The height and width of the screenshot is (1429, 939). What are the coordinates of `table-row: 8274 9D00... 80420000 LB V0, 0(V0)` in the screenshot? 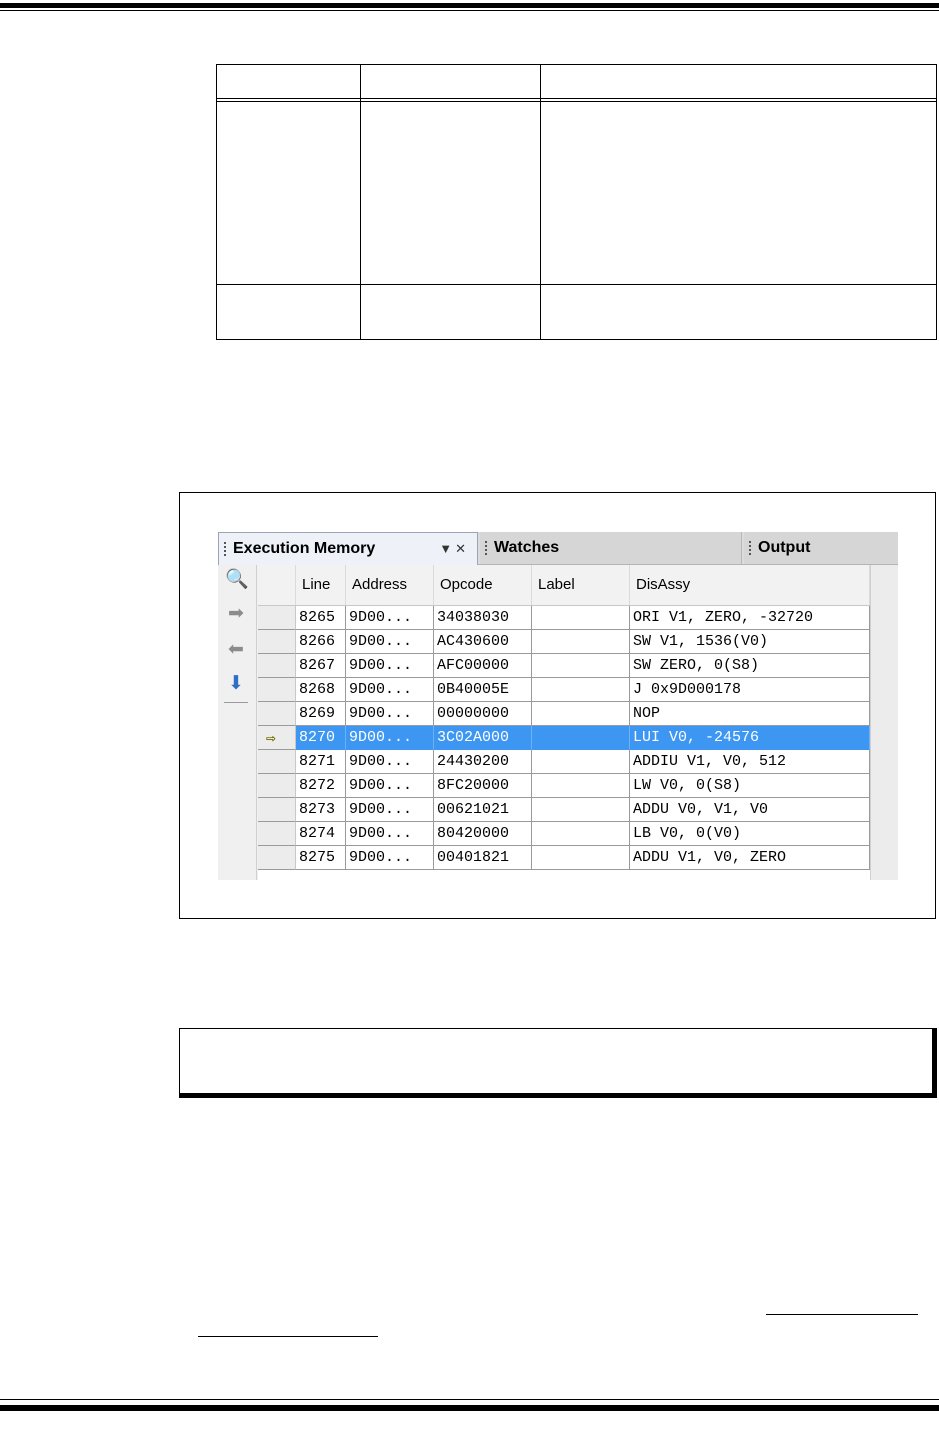 It's located at (564, 834).